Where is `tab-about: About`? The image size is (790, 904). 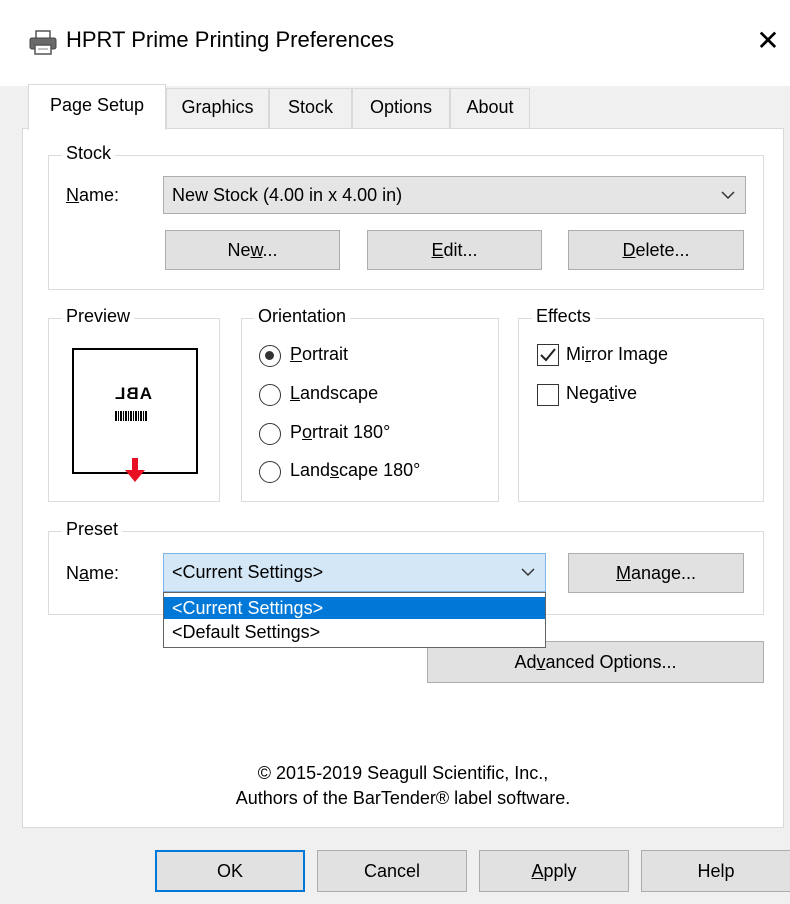
tab-about: About is located at coordinates (490, 108).